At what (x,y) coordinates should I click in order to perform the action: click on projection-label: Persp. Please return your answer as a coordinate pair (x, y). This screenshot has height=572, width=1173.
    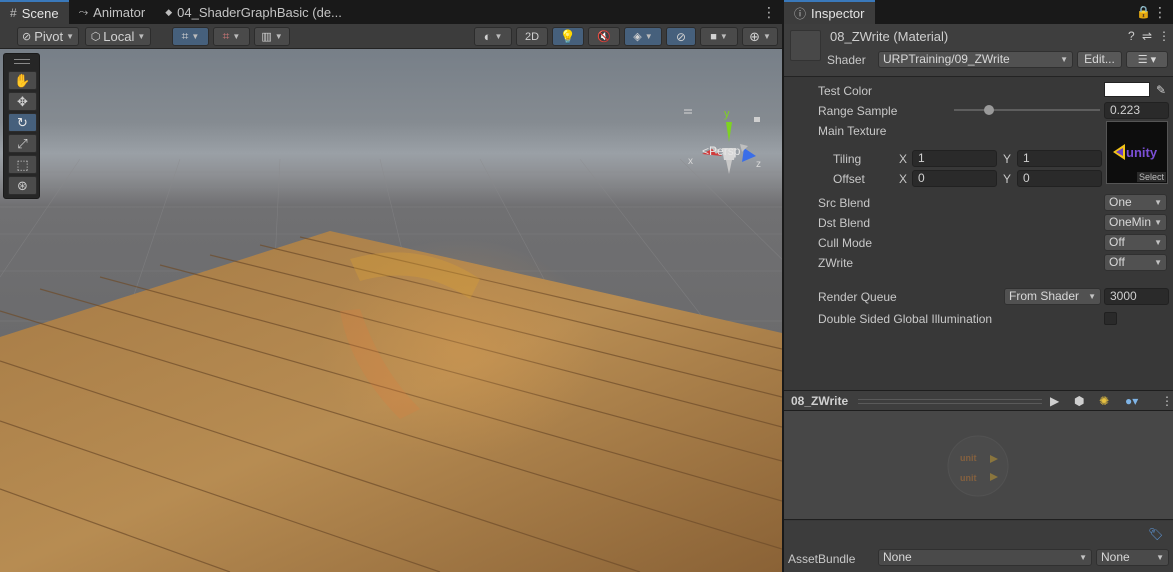
    Looking at the image, I should click on (725, 151).